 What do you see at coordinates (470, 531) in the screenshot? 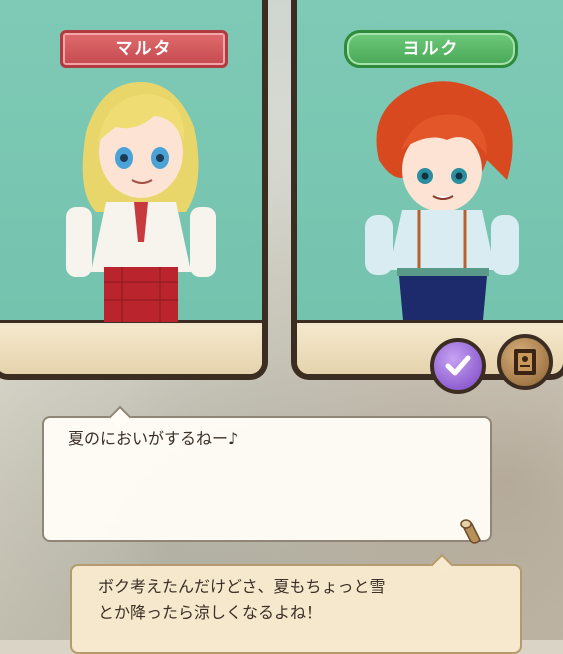
I see `scroll-indicator-icon` at bounding box center [470, 531].